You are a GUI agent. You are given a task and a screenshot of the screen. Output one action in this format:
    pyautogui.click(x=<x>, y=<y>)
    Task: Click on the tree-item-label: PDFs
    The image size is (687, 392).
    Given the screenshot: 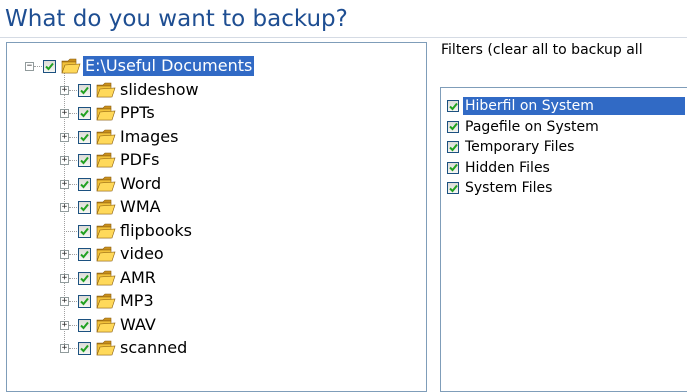 What is the action you would take?
    pyautogui.click(x=140, y=160)
    